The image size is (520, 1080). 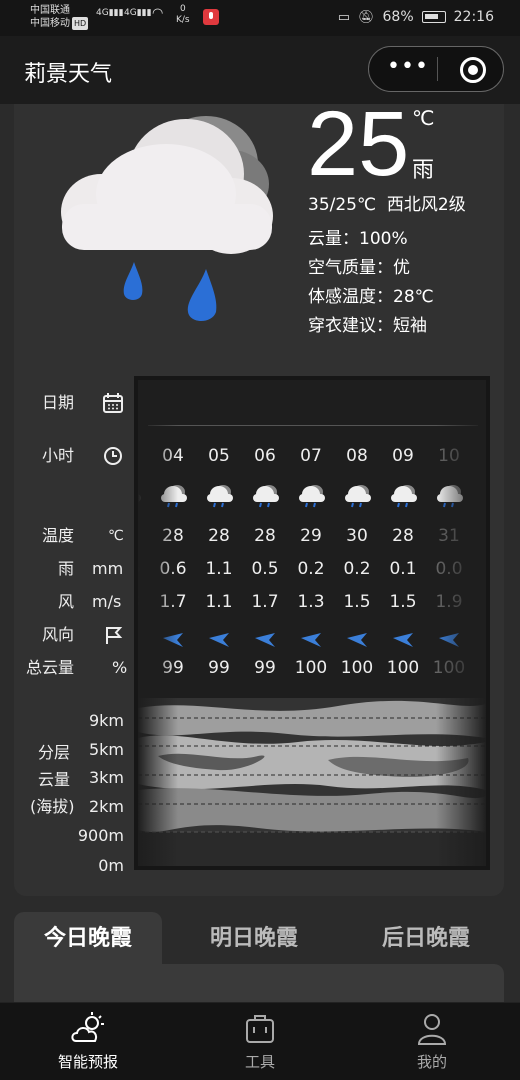 What do you see at coordinates (416, 17) in the screenshot?
I see `status-right: ▭ 🔕︎ 68% 22:16` at bounding box center [416, 17].